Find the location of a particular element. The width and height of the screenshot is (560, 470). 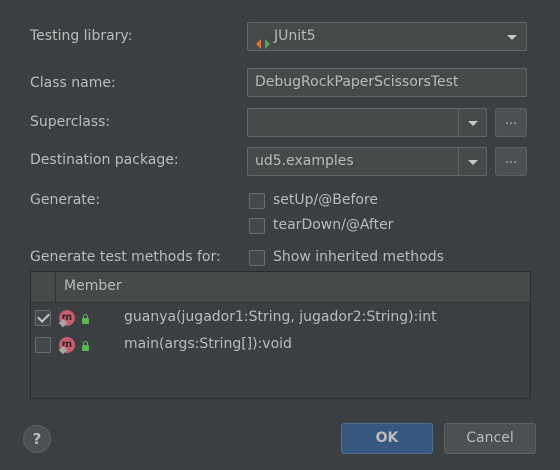

ok-button: OK is located at coordinates (387, 438).